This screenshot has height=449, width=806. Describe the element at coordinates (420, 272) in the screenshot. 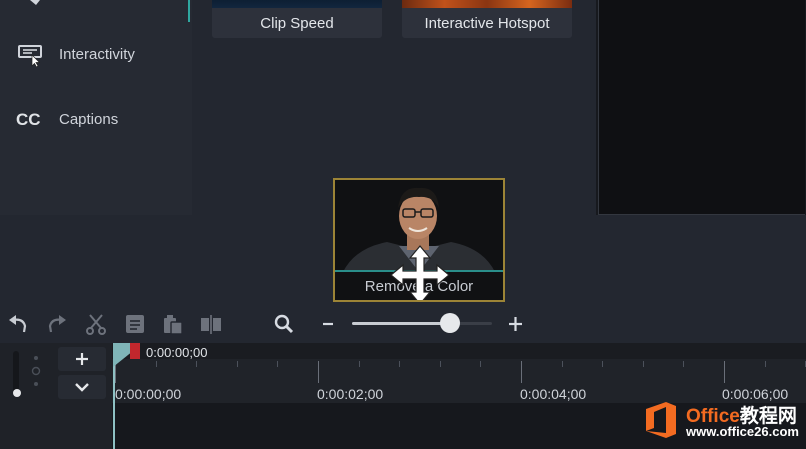

I see `move-icon` at that location.